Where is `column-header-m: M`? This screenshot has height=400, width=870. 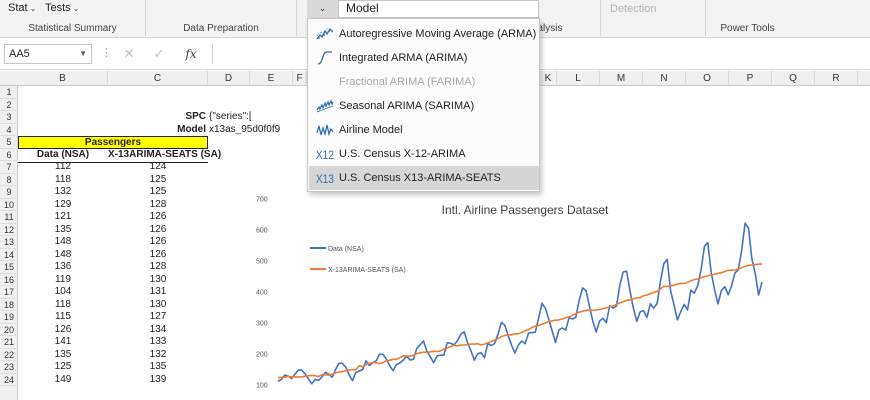 column-header-m: M is located at coordinates (621, 78).